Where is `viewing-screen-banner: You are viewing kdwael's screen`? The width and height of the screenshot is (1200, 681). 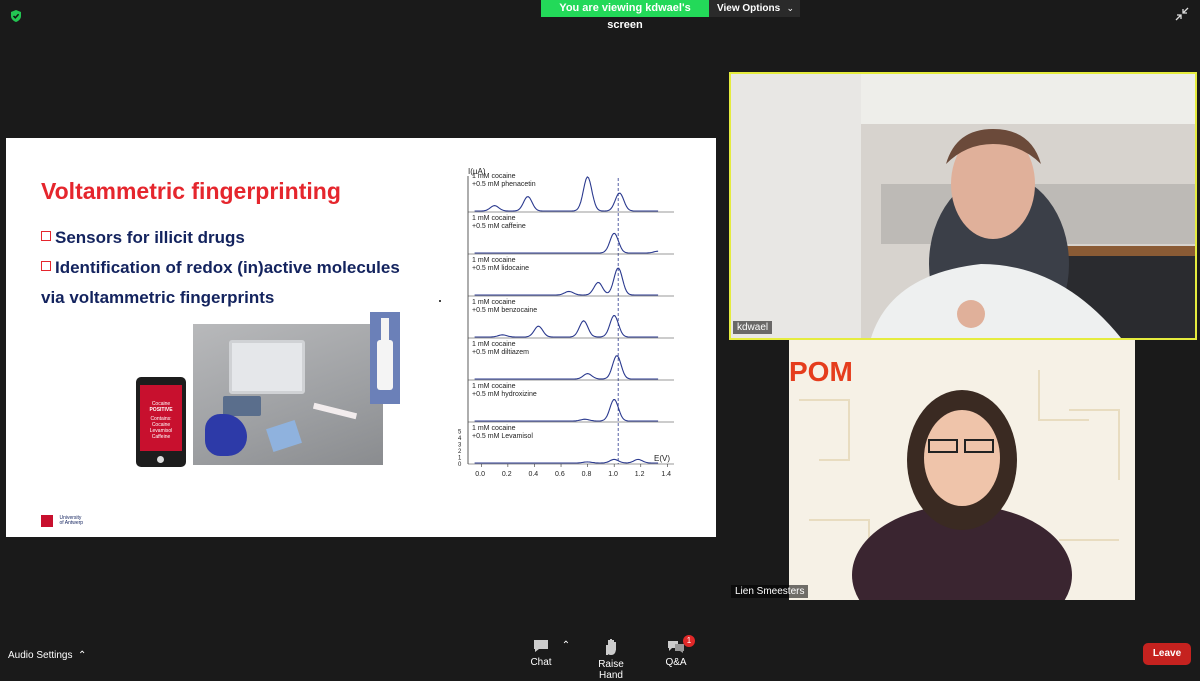
viewing-screen-banner: You are viewing kdwael's screen is located at coordinates (625, 15).